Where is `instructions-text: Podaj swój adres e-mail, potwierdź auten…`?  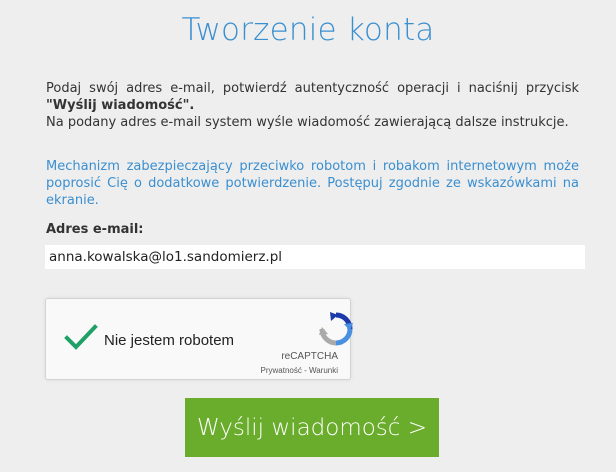
instructions-text: Podaj swój adres e-mail, potwierdź auten… is located at coordinates (312, 105).